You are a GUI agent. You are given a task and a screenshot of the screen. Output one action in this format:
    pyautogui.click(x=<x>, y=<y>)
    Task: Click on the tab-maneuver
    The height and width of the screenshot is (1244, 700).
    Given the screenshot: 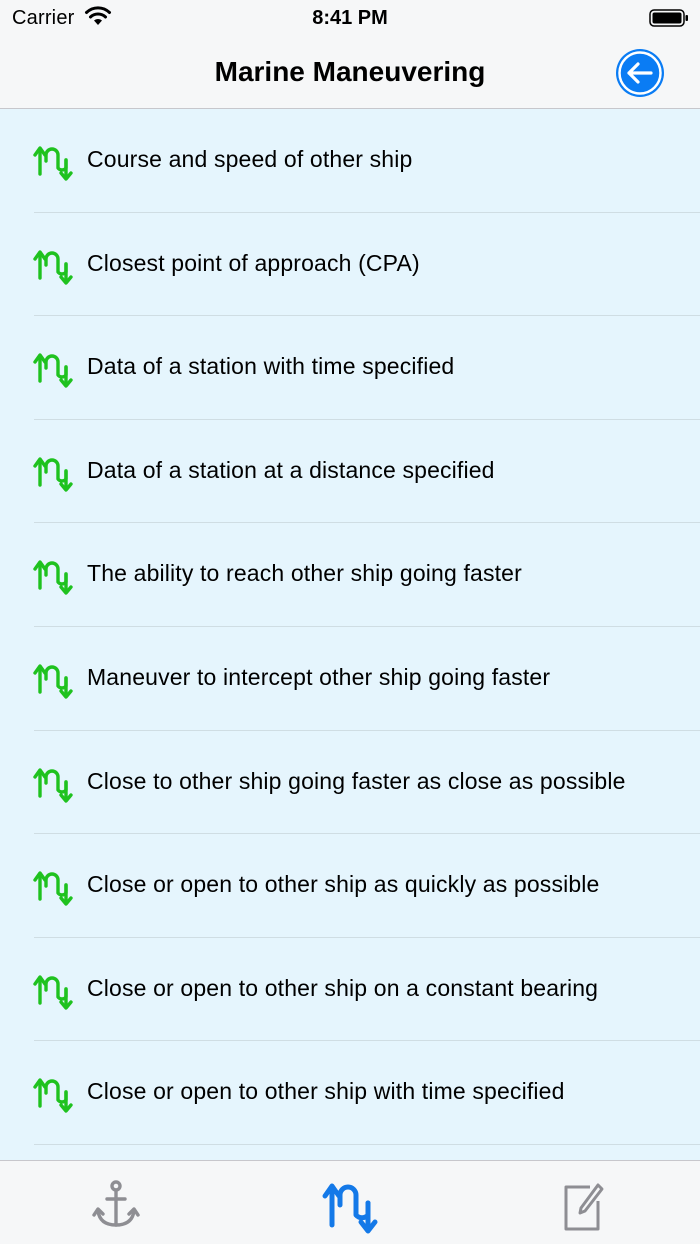 What is the action you would take?
    pyautogui.click(x=350, y=1205)
    